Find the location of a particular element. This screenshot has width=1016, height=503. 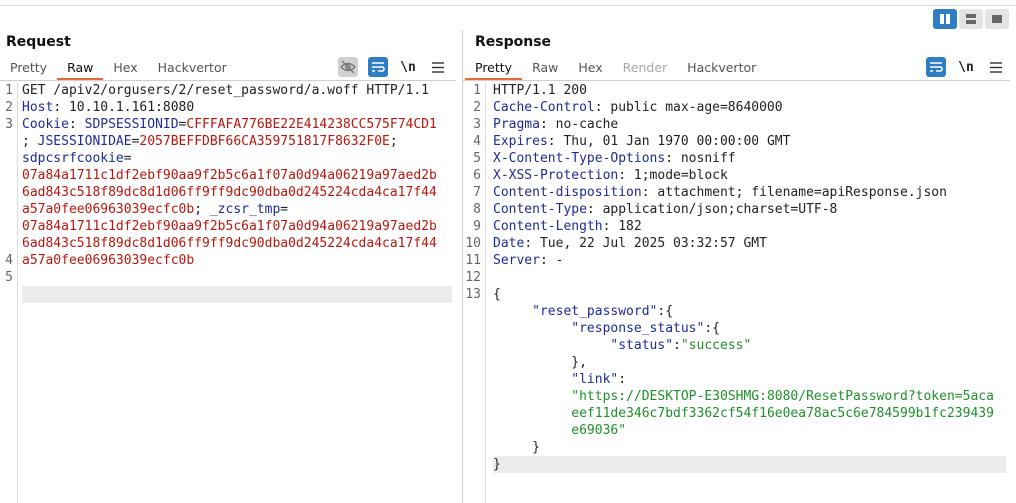

response-tab-render: Render is located at coordinates (645, 69).